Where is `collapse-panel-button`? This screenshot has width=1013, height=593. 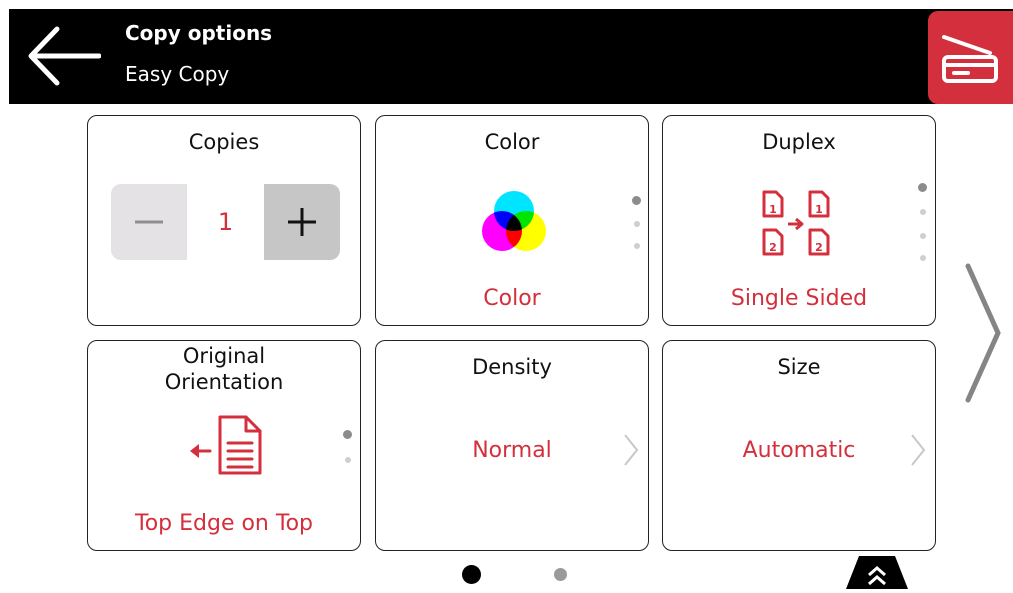 collapse-panel-button is located at coordinates (877, 572).